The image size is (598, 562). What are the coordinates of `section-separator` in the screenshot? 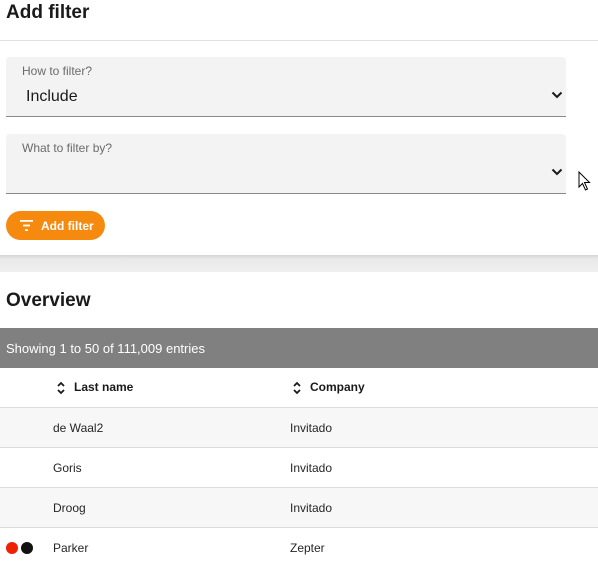 It's located at (299, 263).